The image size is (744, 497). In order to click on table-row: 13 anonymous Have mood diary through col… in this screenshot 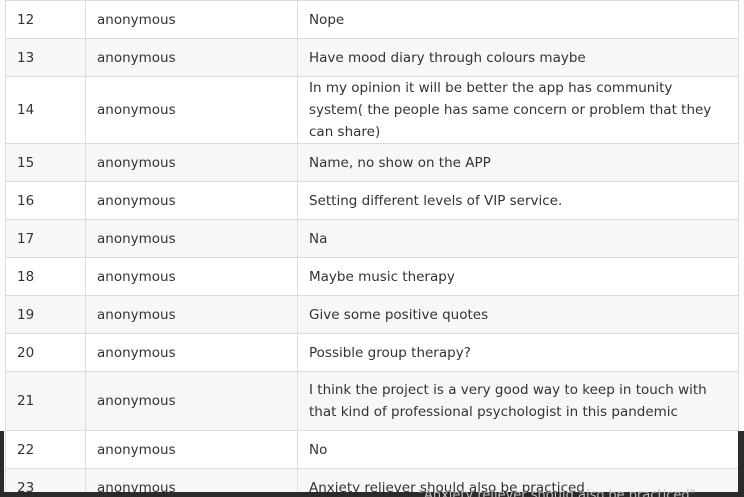, I will do `click(372, 57)`.